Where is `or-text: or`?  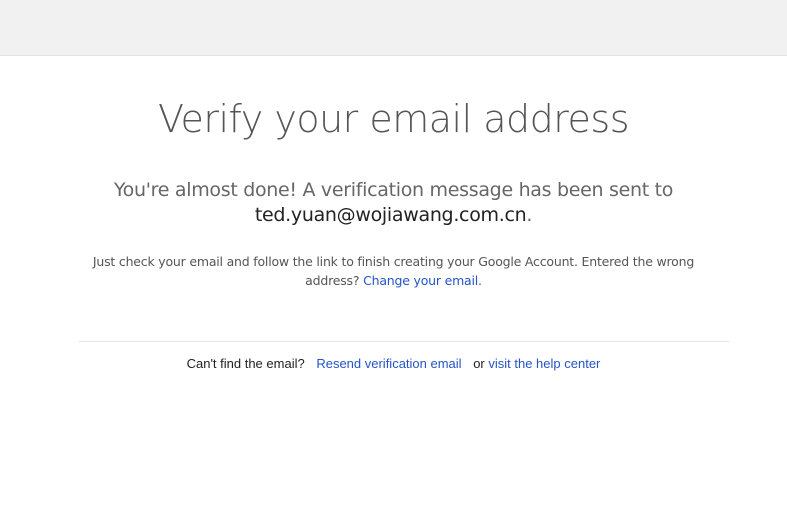 or-text: or is located at coordinates (479, 363).